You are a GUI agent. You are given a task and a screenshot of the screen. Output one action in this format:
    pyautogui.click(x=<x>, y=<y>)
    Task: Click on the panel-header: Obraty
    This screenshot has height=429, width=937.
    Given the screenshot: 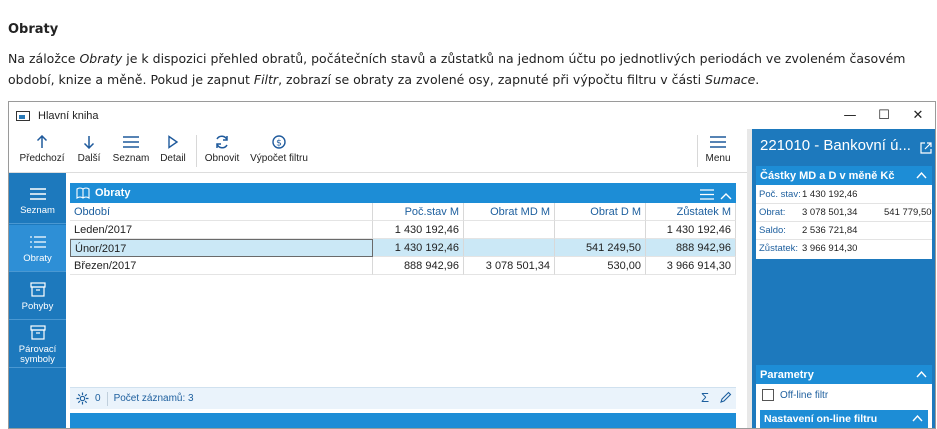 What is the action you would take?
    pyautogui.click(x=403, y=193)
    